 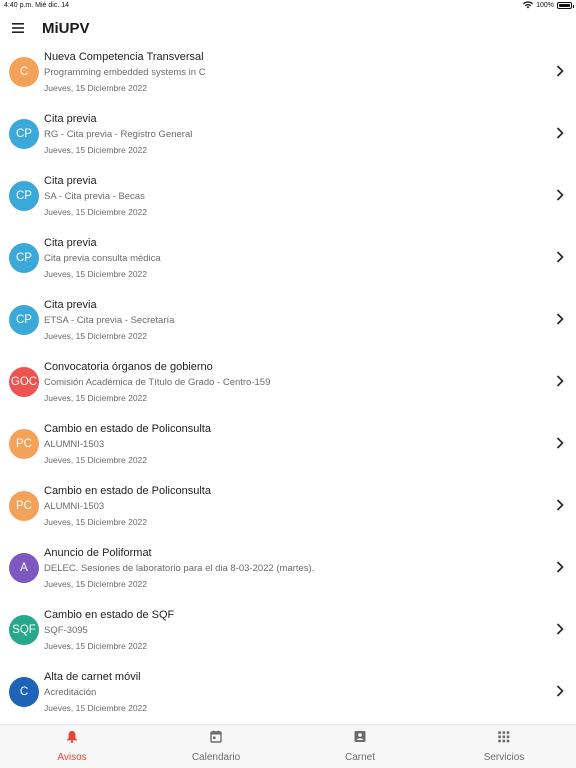 I want to click on battery-icon, so click(x=565, y=5).